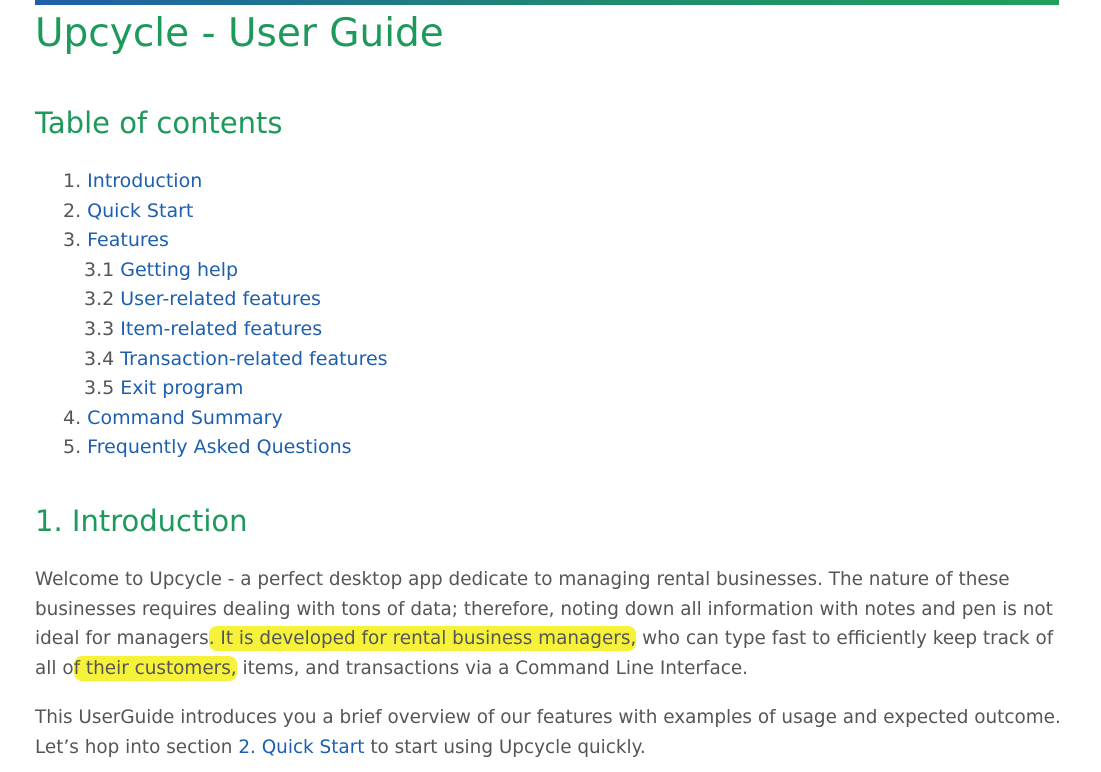 This screenshot has height=772, width=1101. What do you see at coordinates (159, 123) in the screenshot?
I see `toc-heading: Table of contents` at bounding box center [159, 123].